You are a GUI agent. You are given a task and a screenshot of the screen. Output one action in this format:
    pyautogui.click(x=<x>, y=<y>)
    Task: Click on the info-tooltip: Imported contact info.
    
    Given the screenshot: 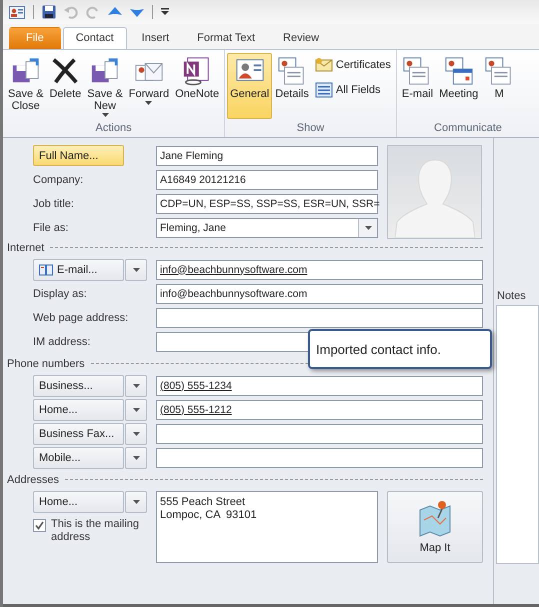 What is the action you would take?
    pyautogui.click(x=400, y=349)
    